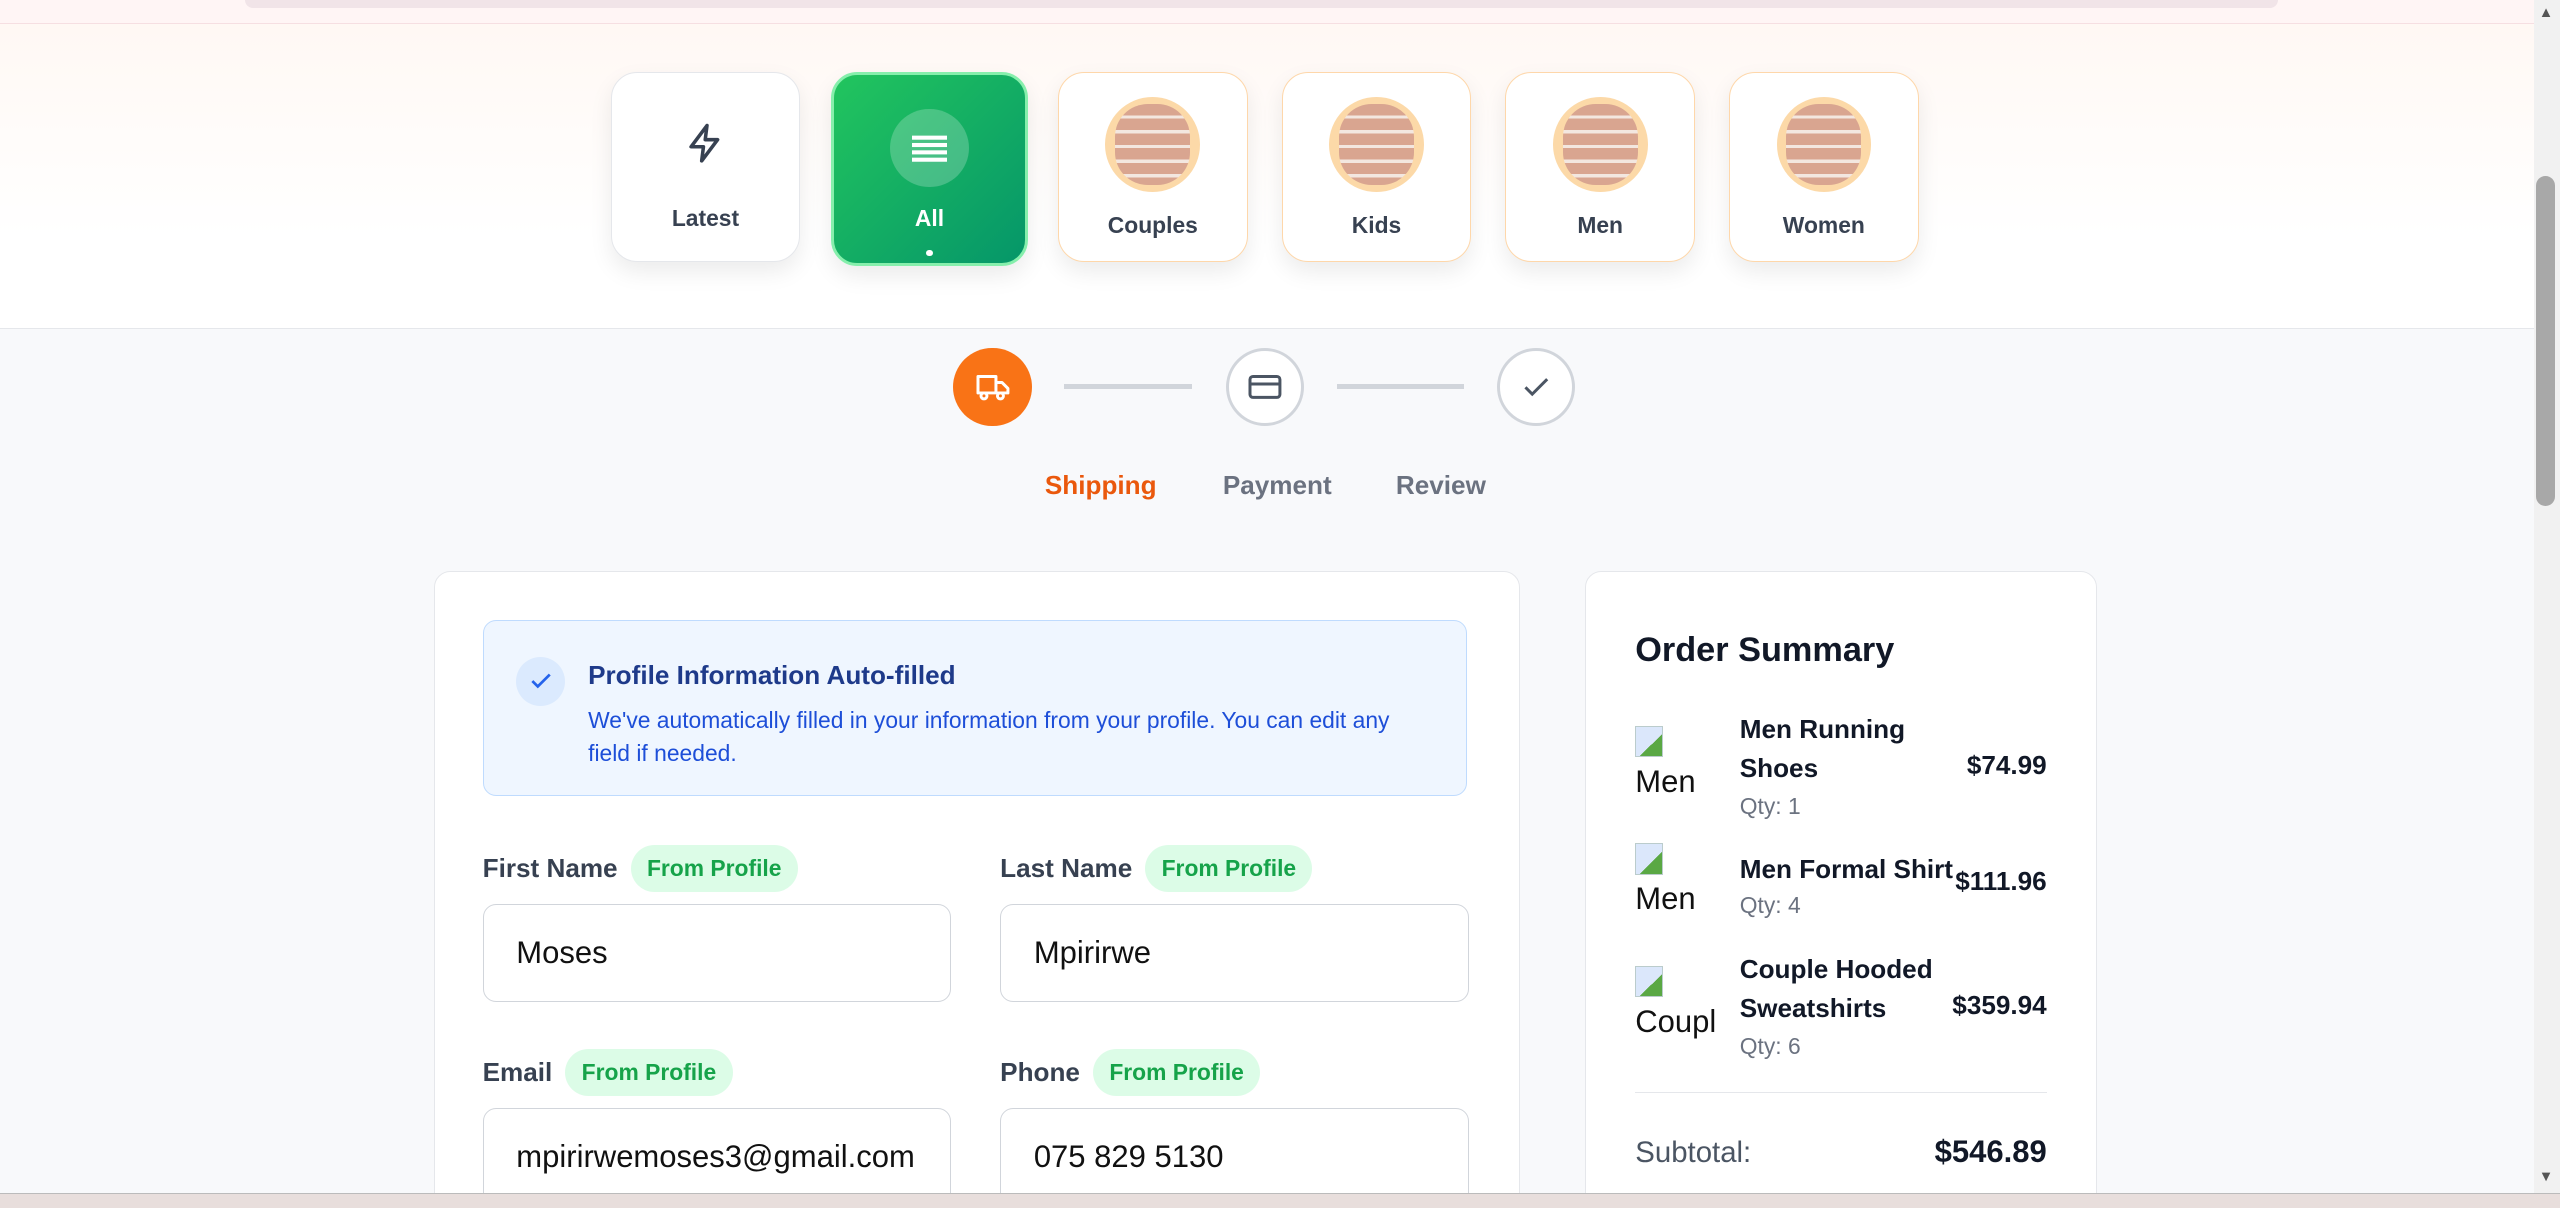  I want to click on alert-title: Profile Information Auto-filled, so click(772, 674).